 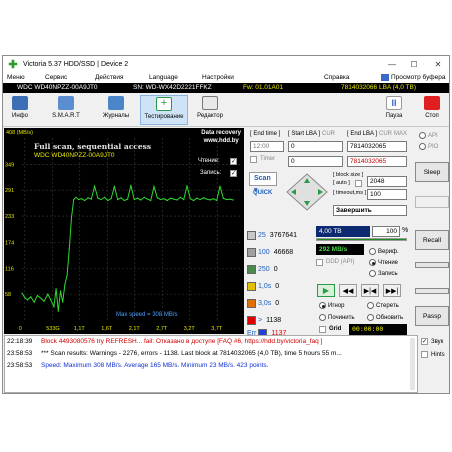 What do you see at coordinates (414, 64) in the screenshot?
I see `maximize-button: ☐` at bounding box center [414, 64].